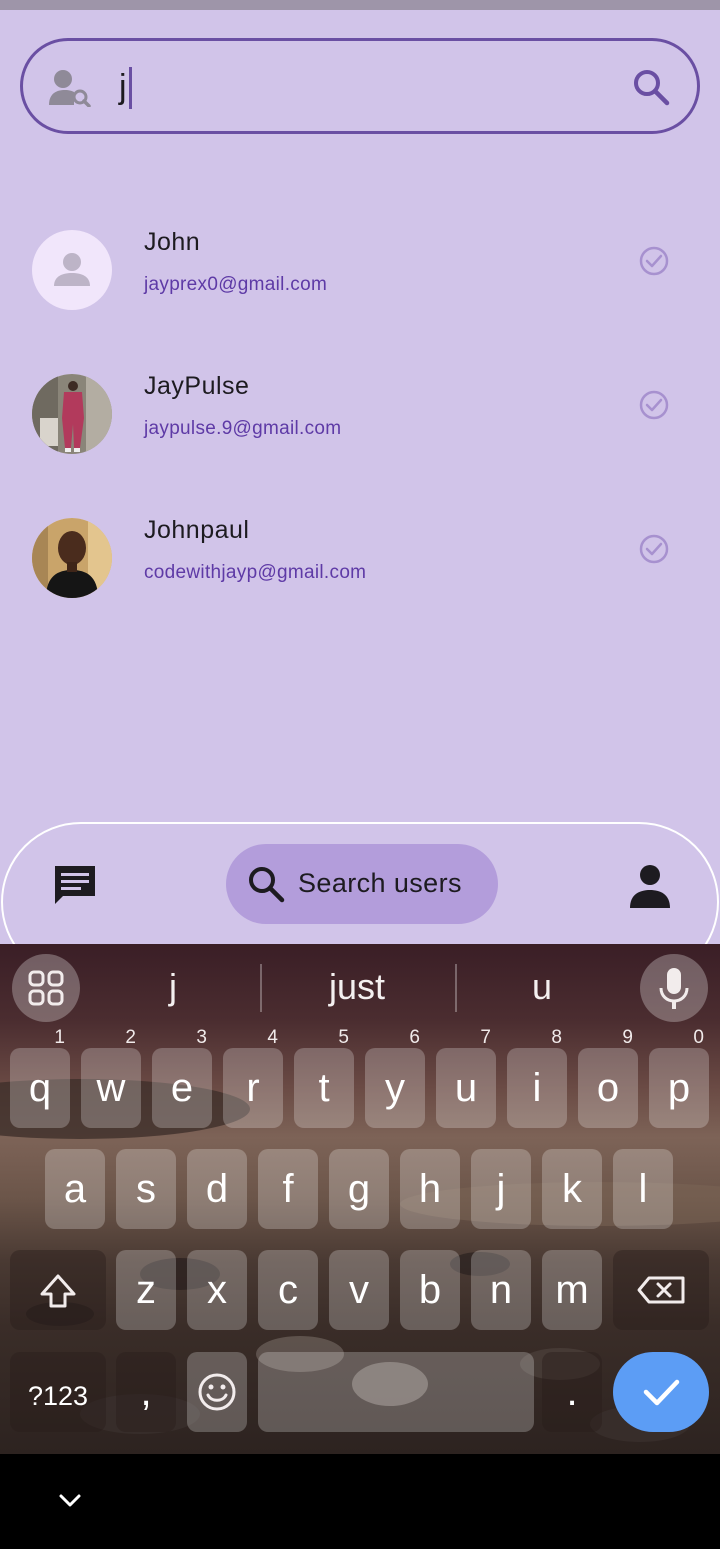  What do you see at coordinates (75, 886) in the screenshot?
I see `chat-icon` at bounding box center [75, 886].